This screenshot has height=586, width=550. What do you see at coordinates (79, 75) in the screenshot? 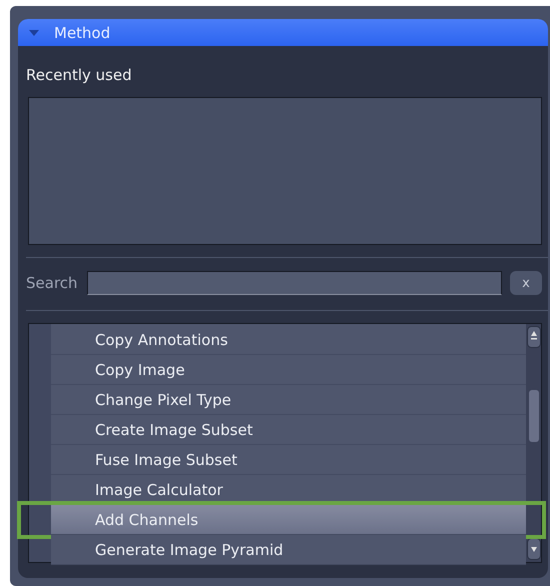
I see `recently-used-label: Recently used` at bounding box center [79, 75].